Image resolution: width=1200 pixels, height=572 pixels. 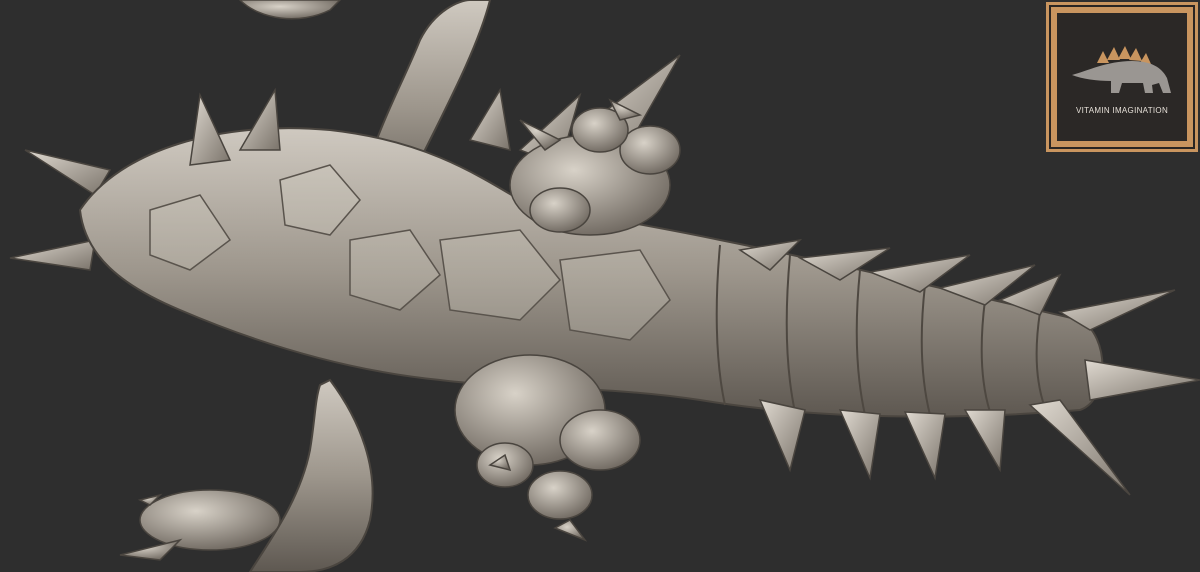 I want to click on watermark-badge: VITAMIN IMAGINATION, so click(x=1122, y=77).